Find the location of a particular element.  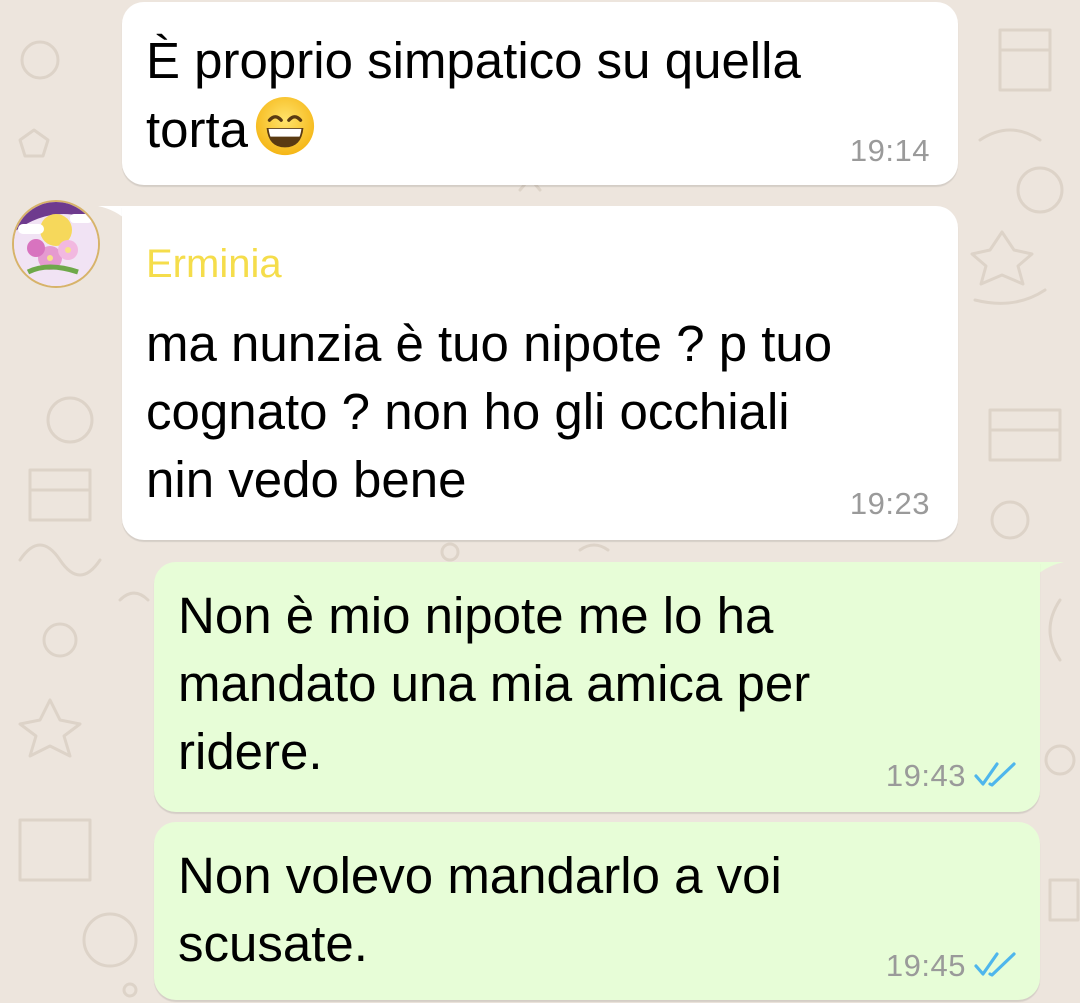

message-timestamp: 19:43 is located at coordinates (925, 775).